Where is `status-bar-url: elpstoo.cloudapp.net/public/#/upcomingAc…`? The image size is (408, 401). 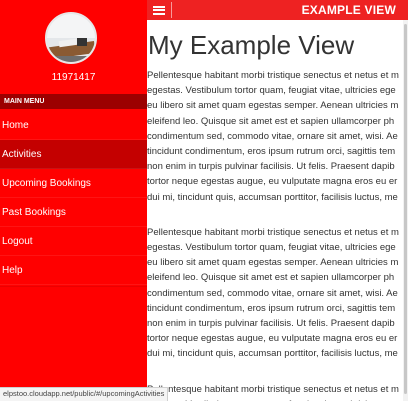
status-bar-url: elpstoo.cloudapp.net/public/#/upcomingAc… is located at coordinates (84, 394).